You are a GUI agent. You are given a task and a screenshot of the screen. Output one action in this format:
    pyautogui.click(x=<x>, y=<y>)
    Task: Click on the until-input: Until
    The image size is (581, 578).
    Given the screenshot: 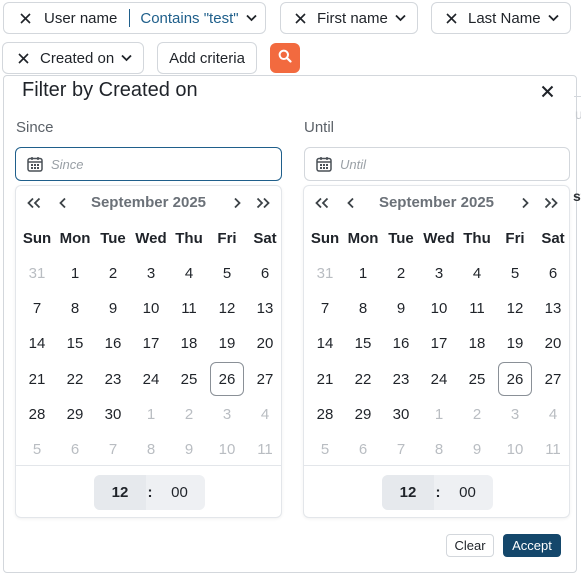 What is the action you would take?
    pyautogui.click(x=437, y=164)
    